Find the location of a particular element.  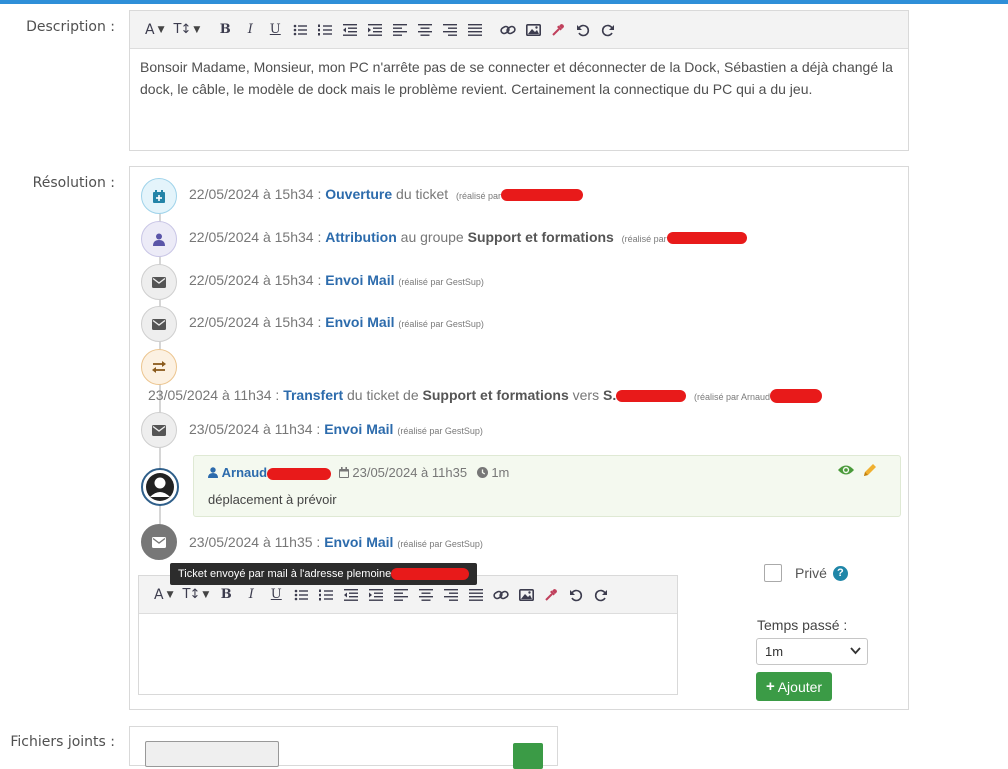

eye-icon is located at coordinates (846, 472).